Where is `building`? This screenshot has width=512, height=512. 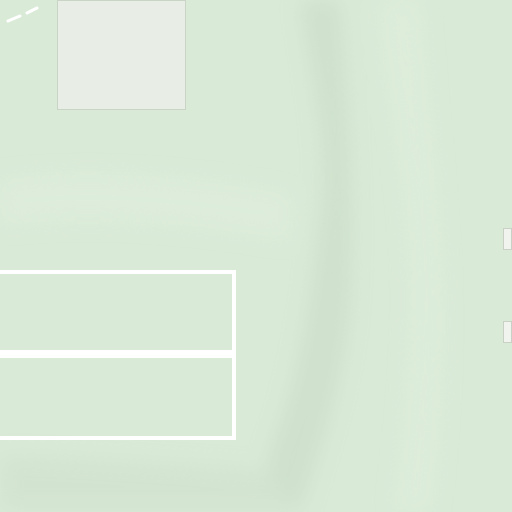
building is located at coordinates (121, 55).